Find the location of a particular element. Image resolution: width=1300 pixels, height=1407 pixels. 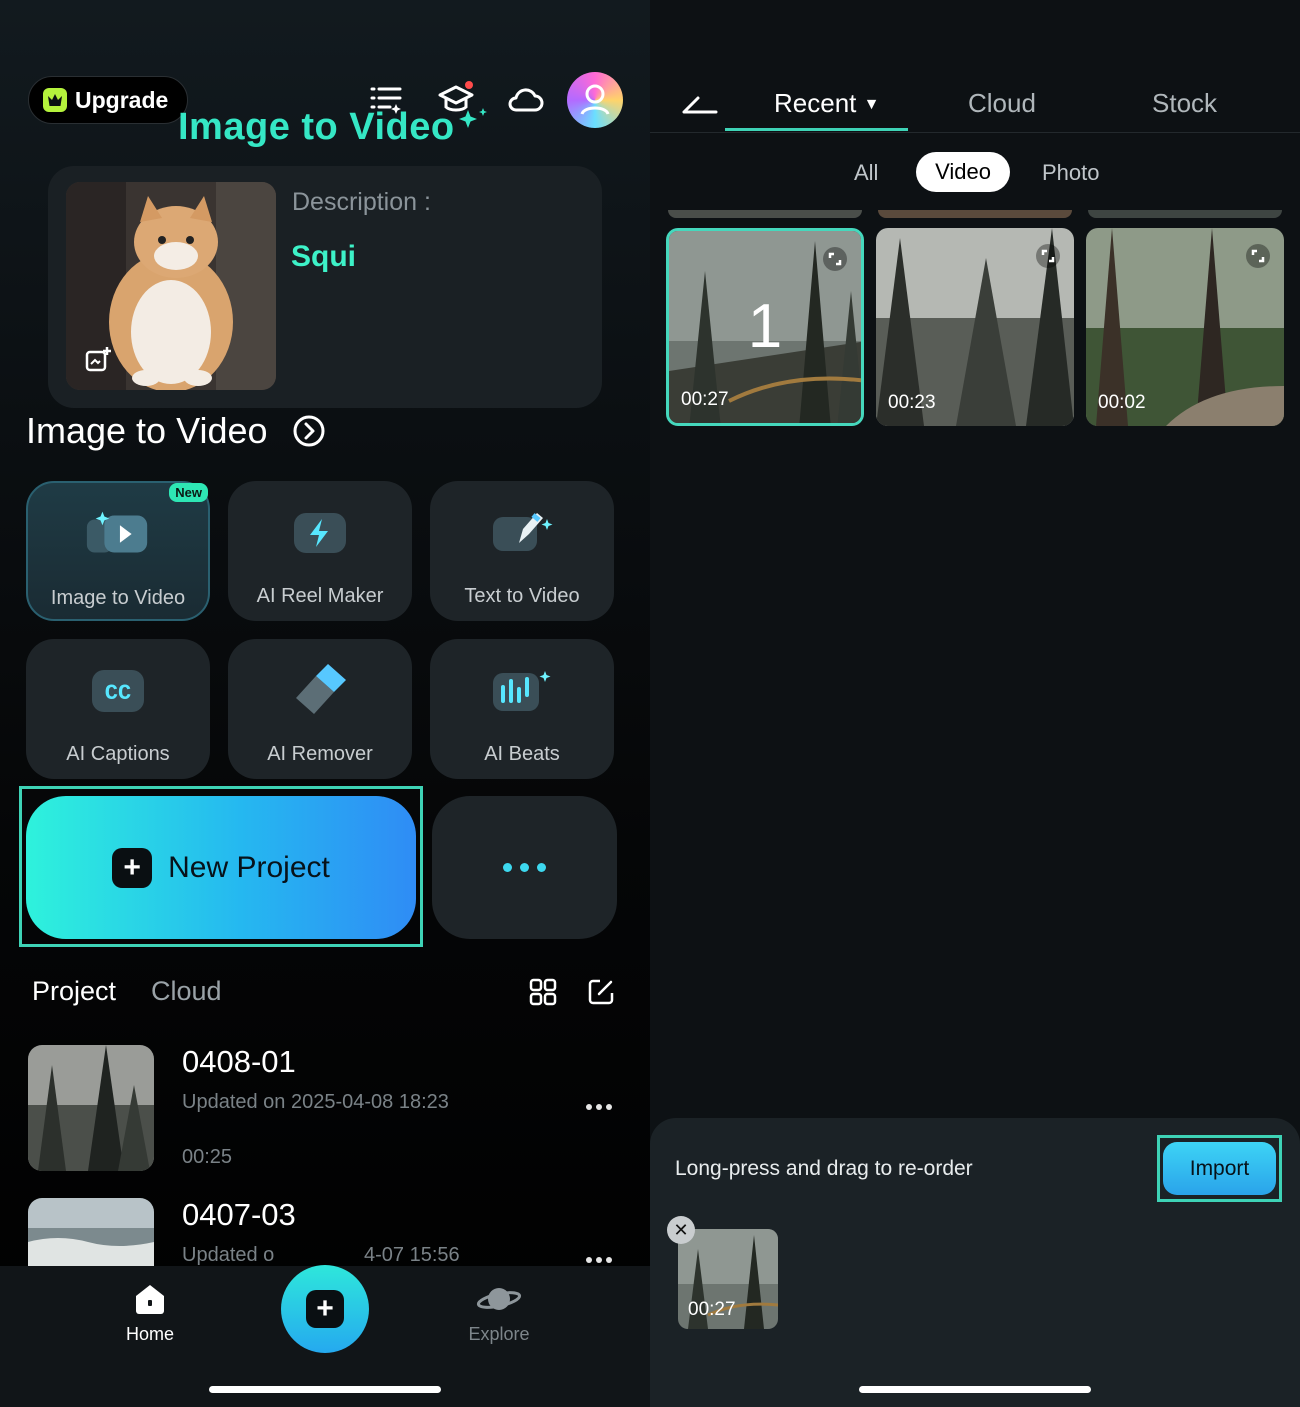

divider is located at coordinates (975, 132).